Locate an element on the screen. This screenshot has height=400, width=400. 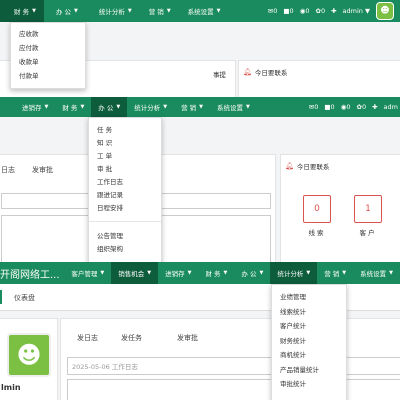
menu-item-org-structure: 组织架构 is located at coordinates (125, 247).